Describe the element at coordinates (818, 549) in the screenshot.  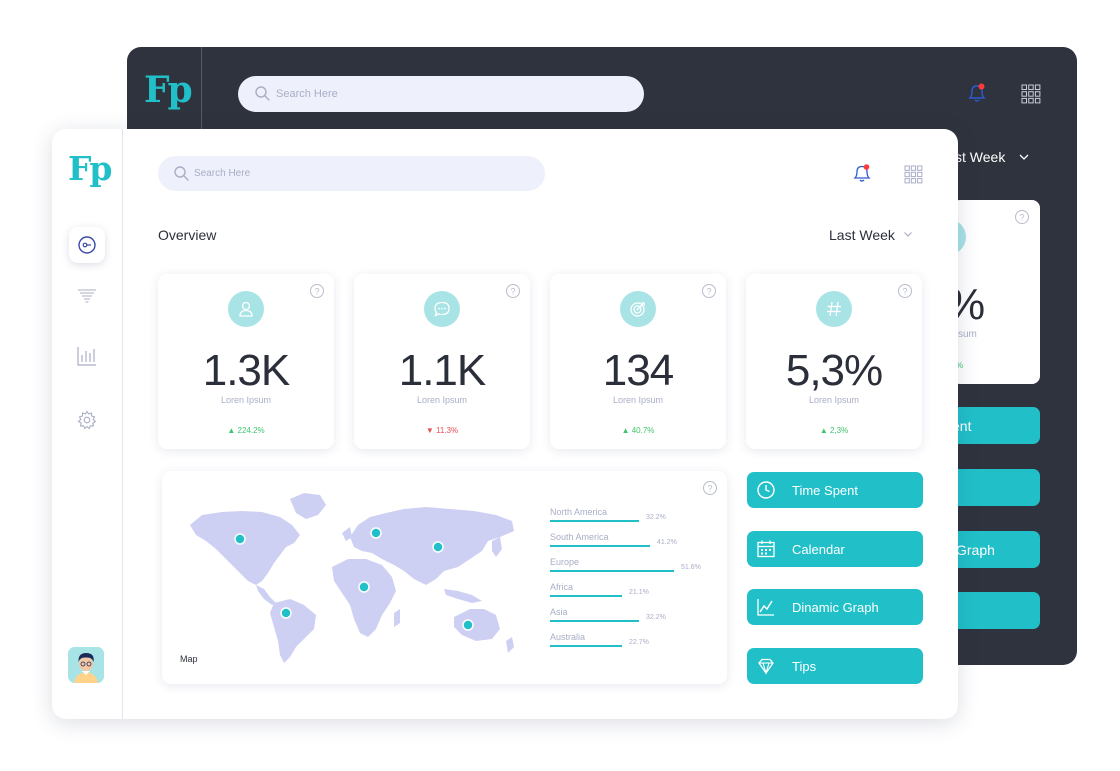
I see `calendar-label: Calendar` at that location.